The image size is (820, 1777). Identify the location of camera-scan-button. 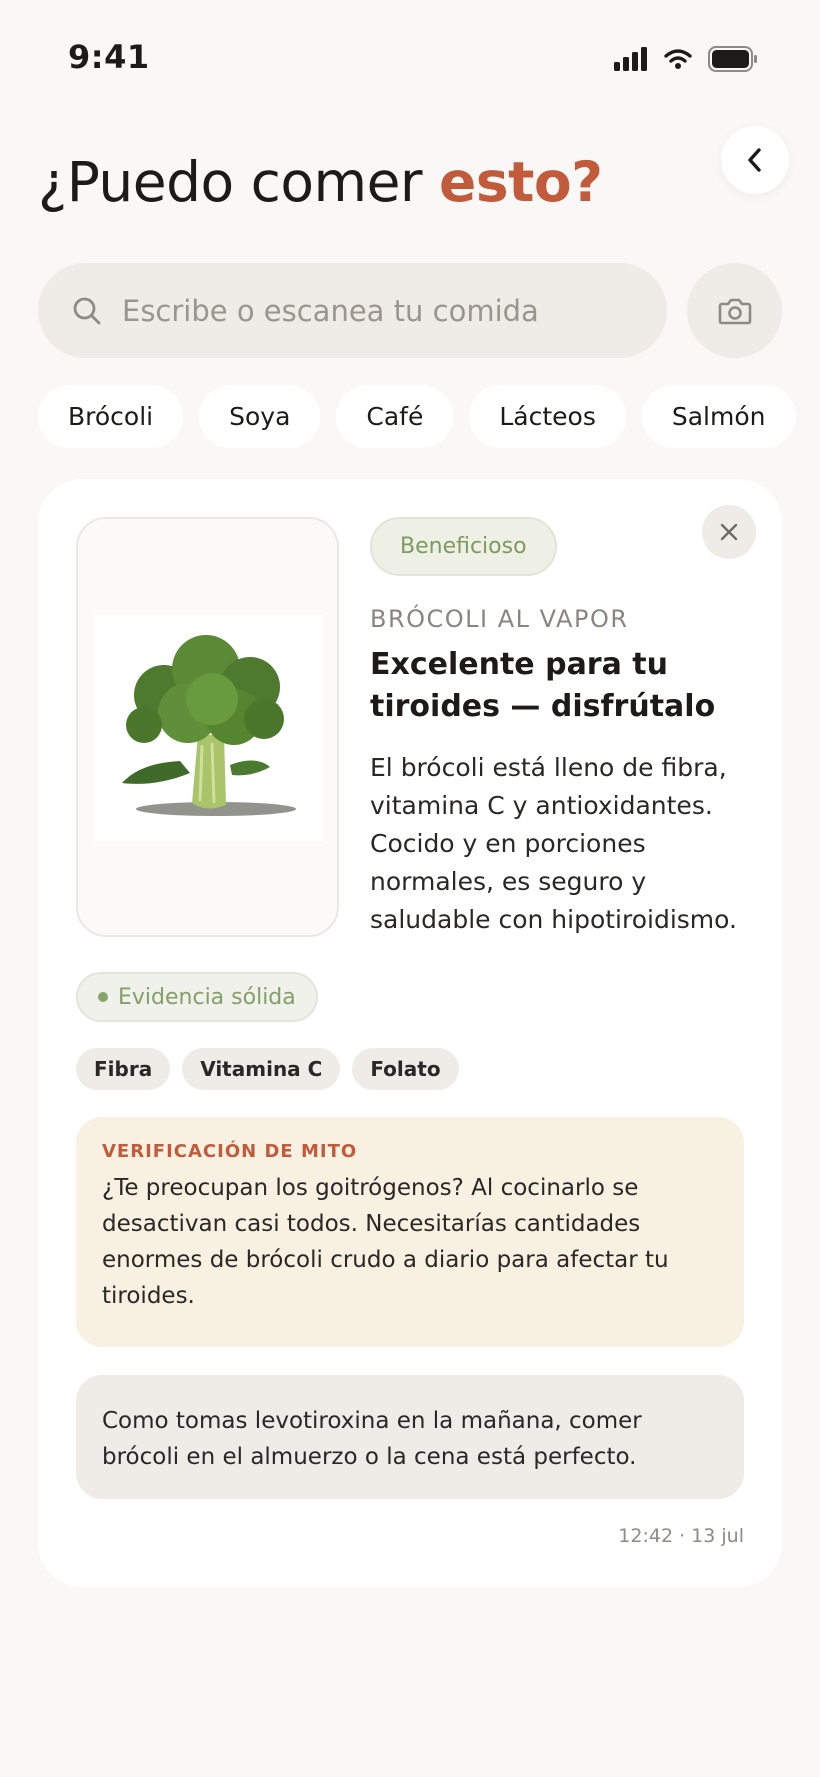
(734, 310).